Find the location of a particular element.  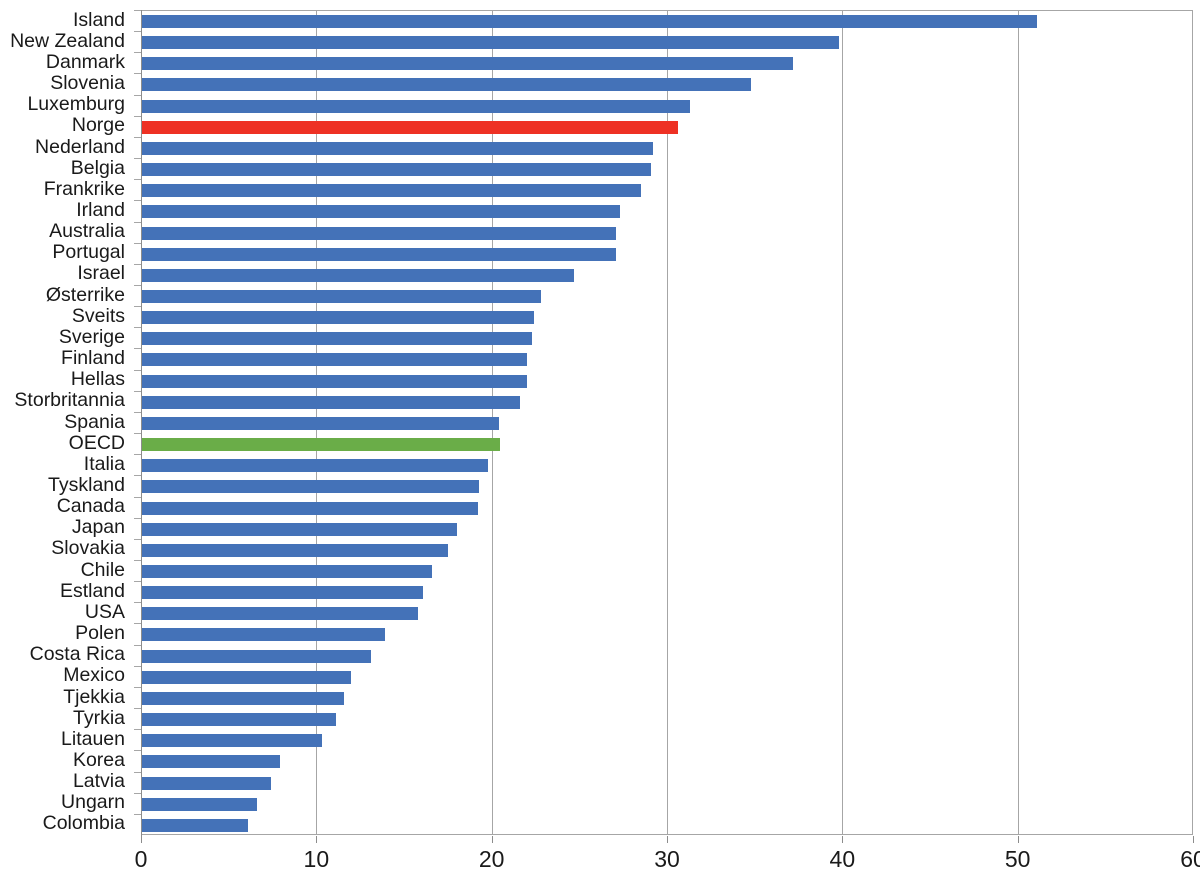

bar-usa is located at coordinates (280, 614).